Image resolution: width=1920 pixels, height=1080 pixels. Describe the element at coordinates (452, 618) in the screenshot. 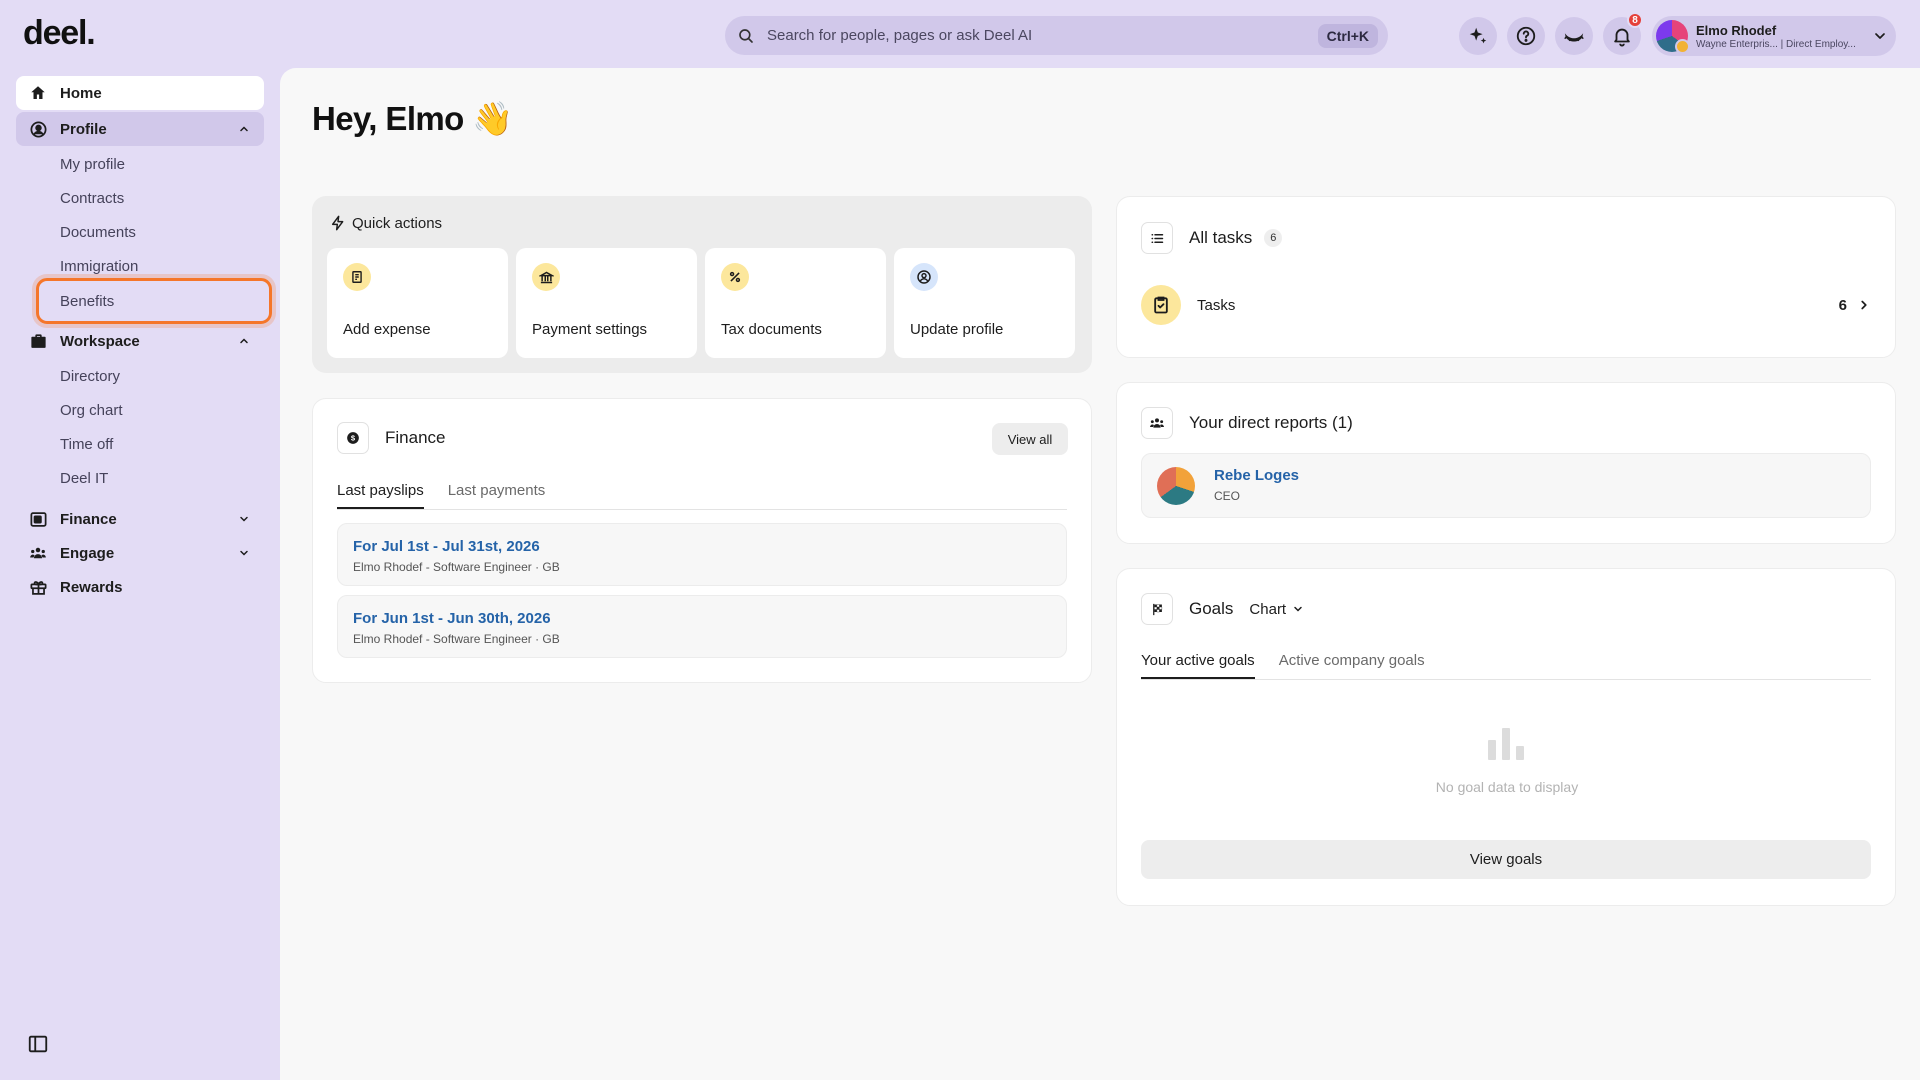

I see `payslip-title: For Jun 1st - Jun 30th, 2026` at that location.